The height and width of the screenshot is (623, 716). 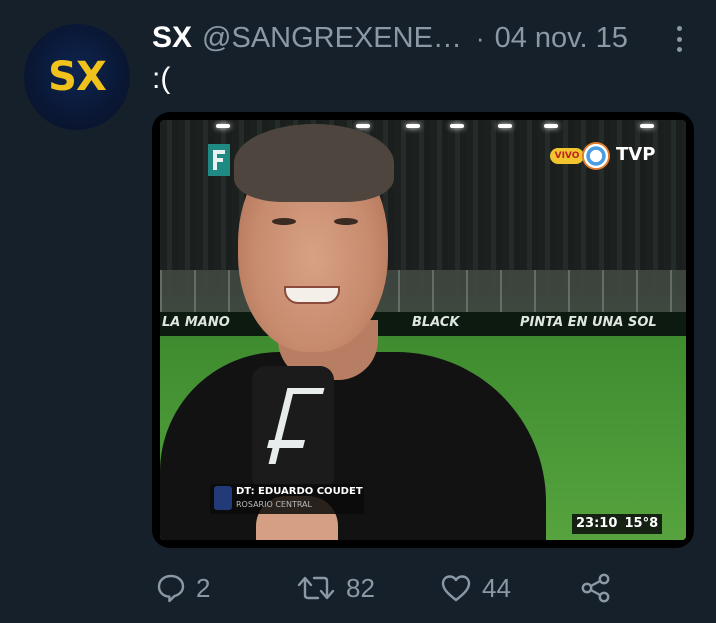 I want to click on avatar: SX, so click(x=77, y=77).